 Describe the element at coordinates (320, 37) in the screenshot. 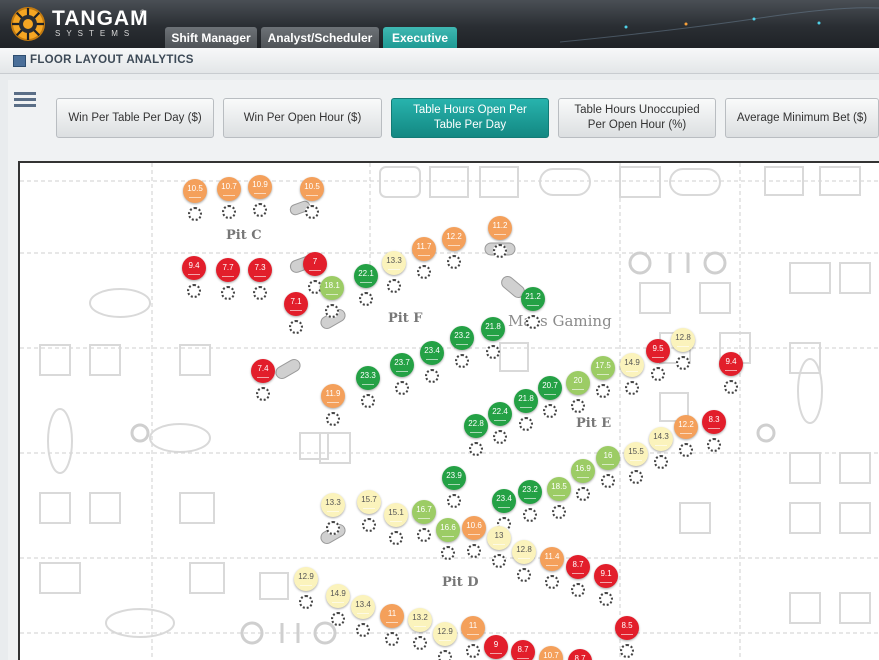

I see `tab-analyst-scheduler: Analyst/Scheduler` at that location.